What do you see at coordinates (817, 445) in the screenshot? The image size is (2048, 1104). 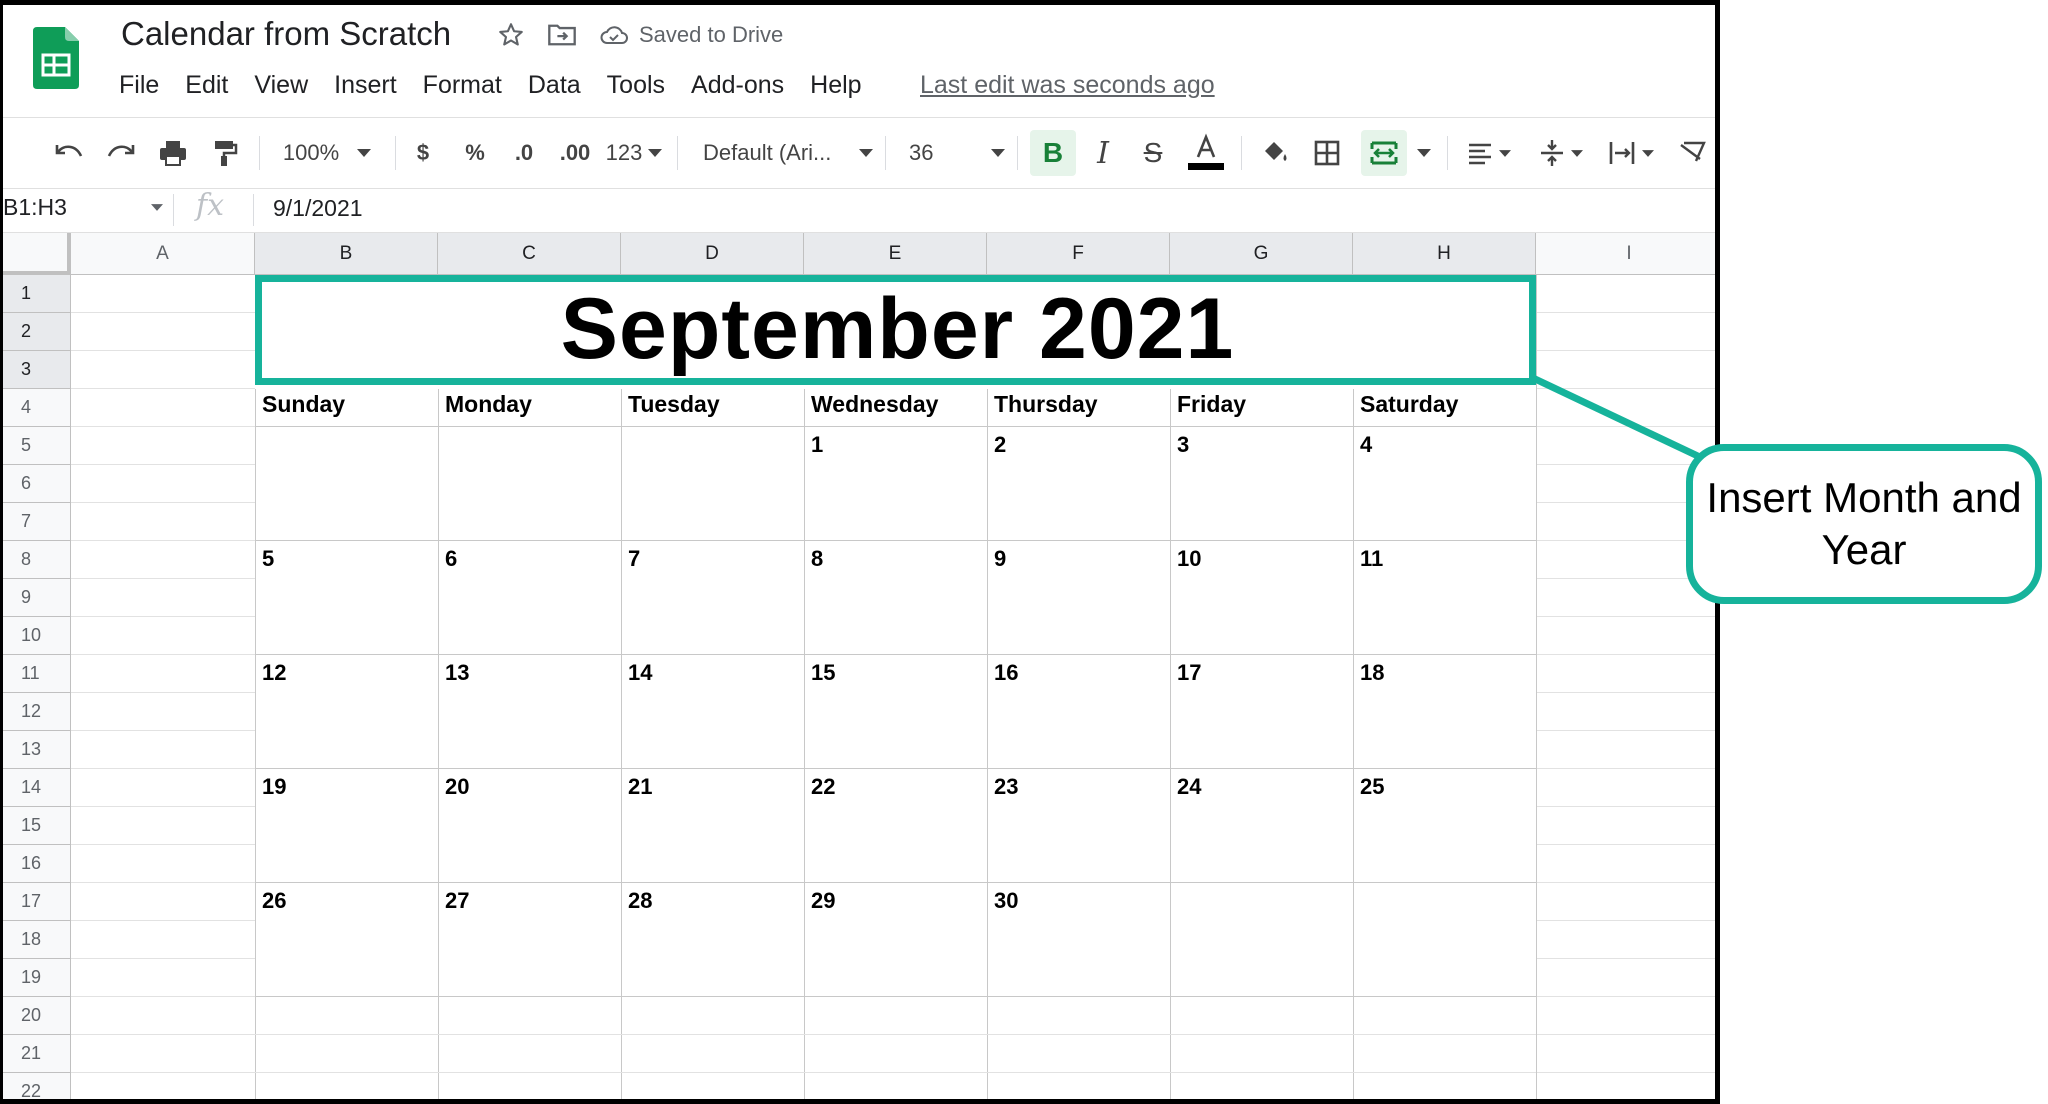 I see `date-cell: 1` at bounding box center [817, 445].